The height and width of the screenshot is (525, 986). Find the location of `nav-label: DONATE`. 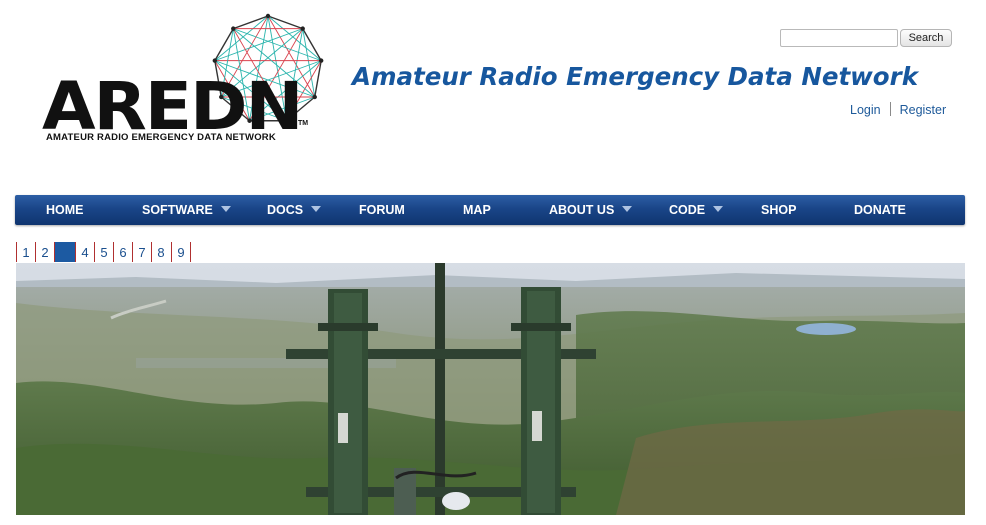

nav-label: DONATE is located at coordinates (880, 210).